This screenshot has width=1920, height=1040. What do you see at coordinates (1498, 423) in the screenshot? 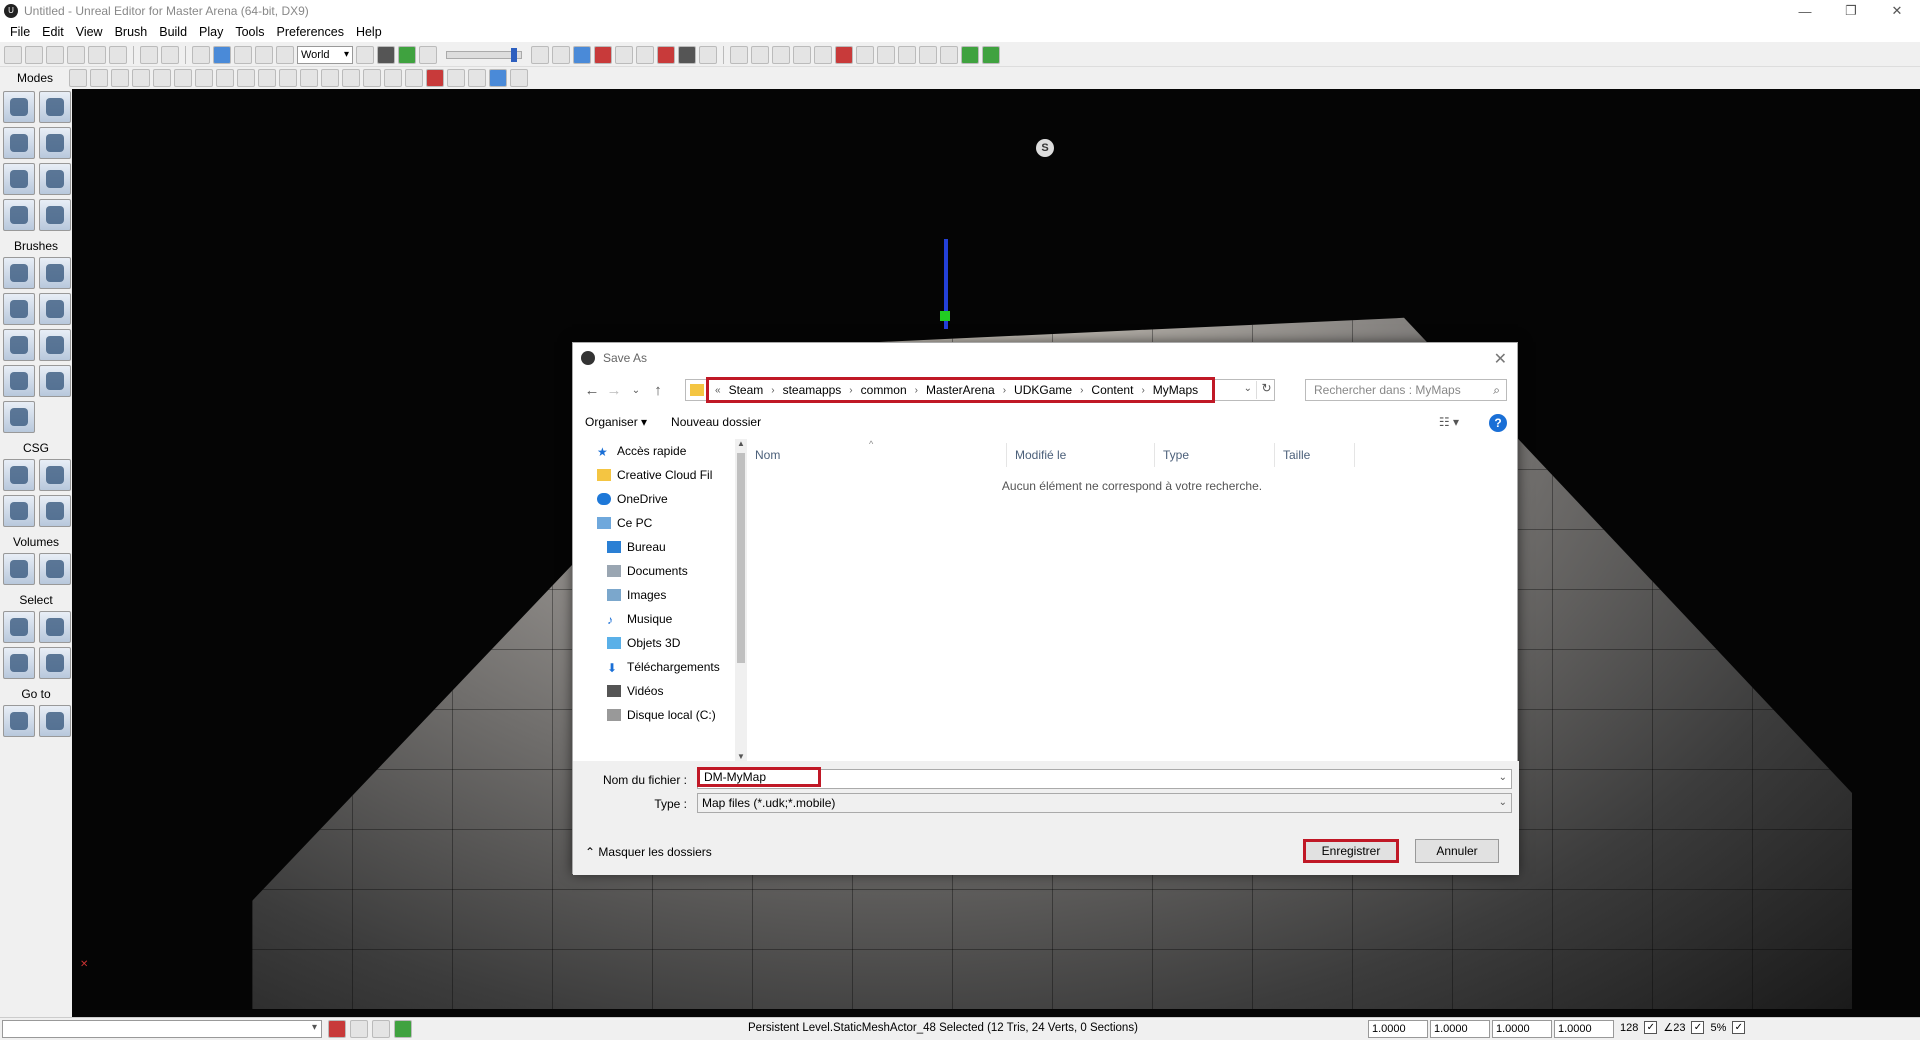
I see `help-icon: ?` at bounding box center [1498, 423].